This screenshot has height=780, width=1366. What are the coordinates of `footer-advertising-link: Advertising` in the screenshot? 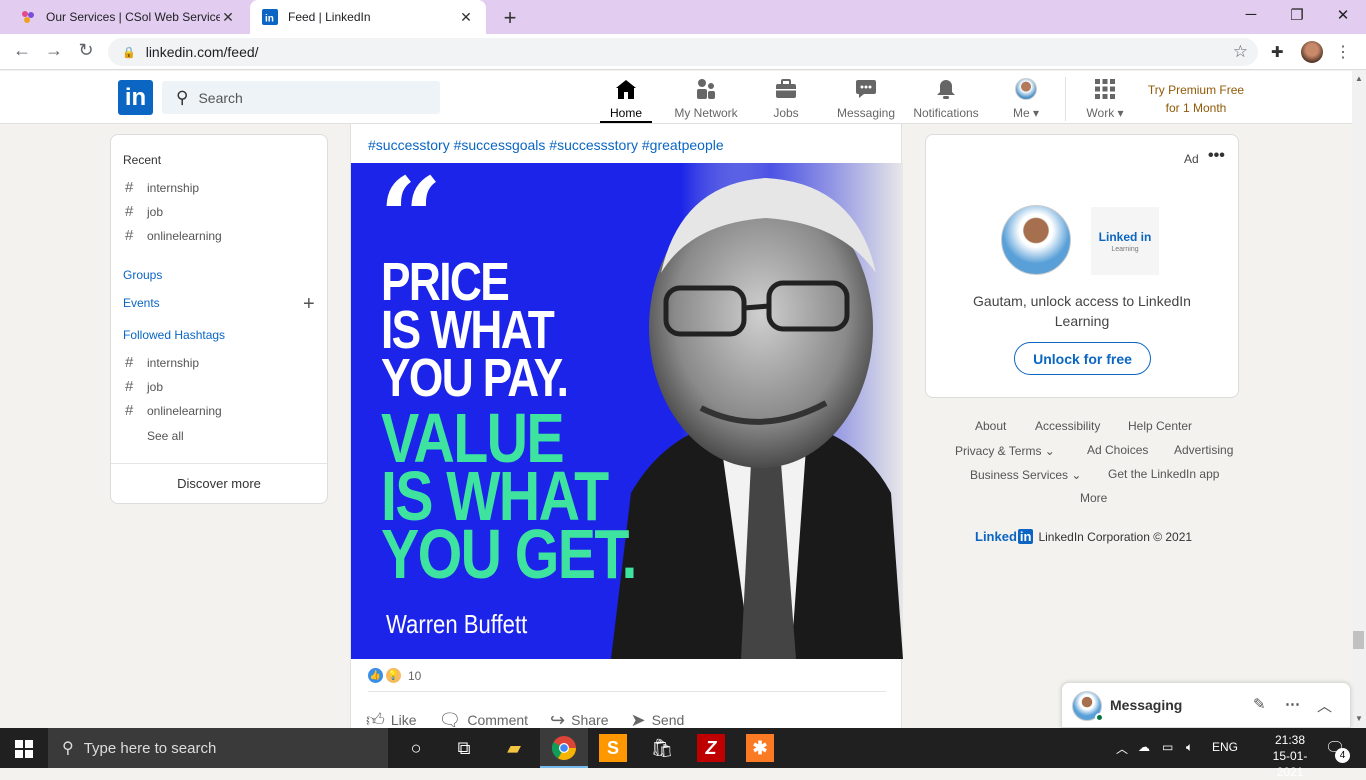 It's located at (1203, 450).